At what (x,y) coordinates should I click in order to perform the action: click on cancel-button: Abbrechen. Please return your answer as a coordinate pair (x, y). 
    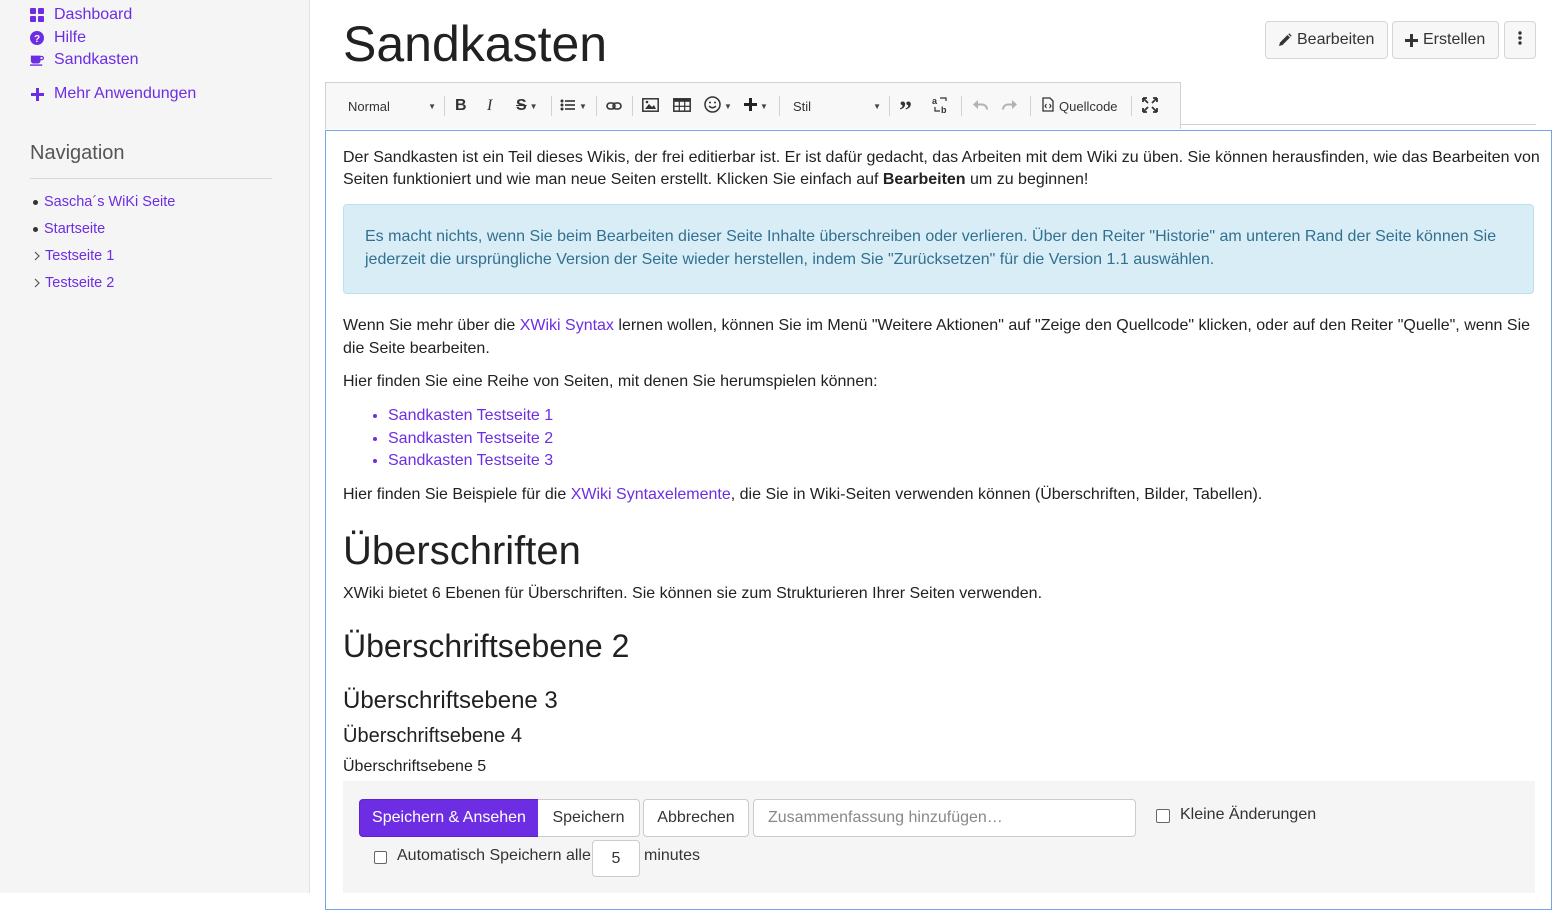
    Looking at the image, I should click on (696, 818).